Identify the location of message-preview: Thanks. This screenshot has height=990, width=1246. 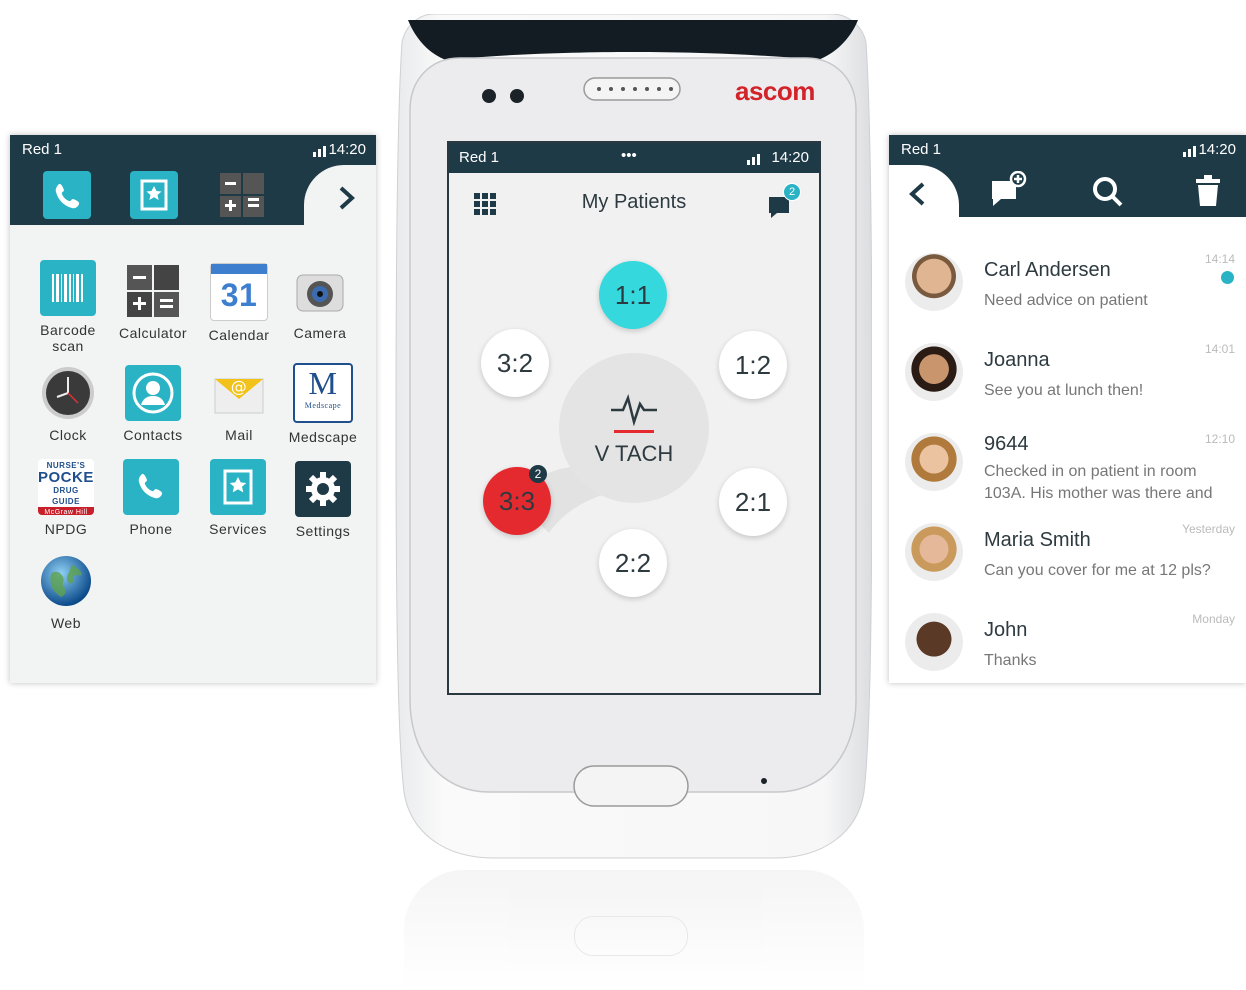
(1010, 660).